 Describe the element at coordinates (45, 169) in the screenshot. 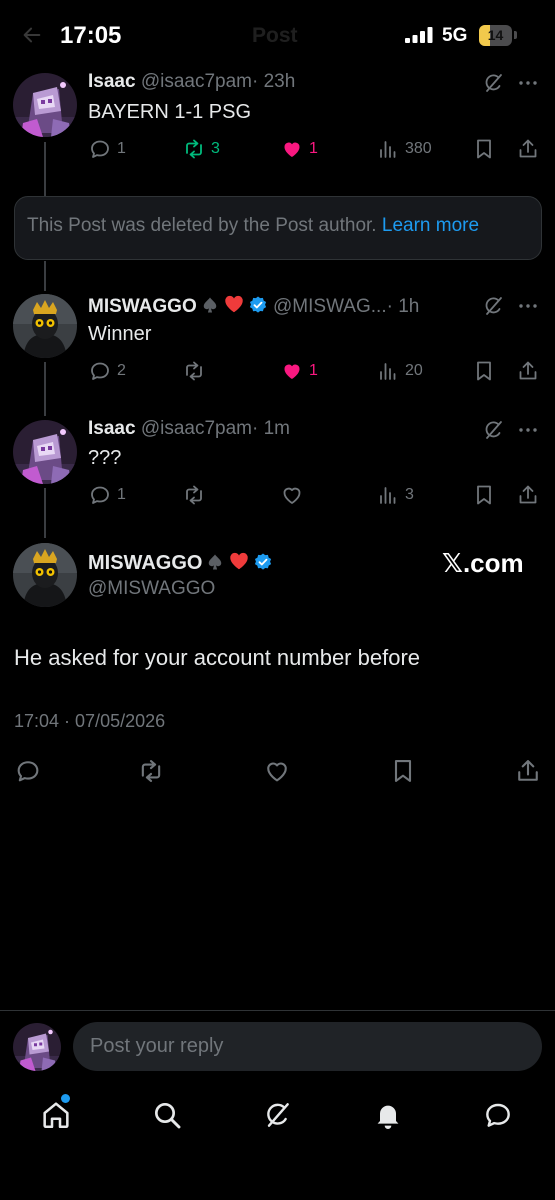

I see `thread-line` at that location.